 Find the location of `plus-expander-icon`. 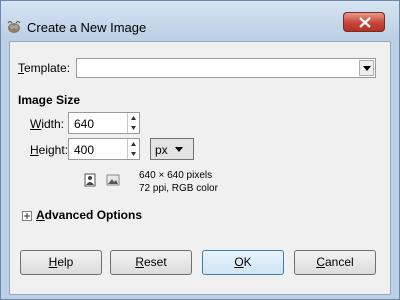

plus-expander-icon is located at coordinates (27, 216).